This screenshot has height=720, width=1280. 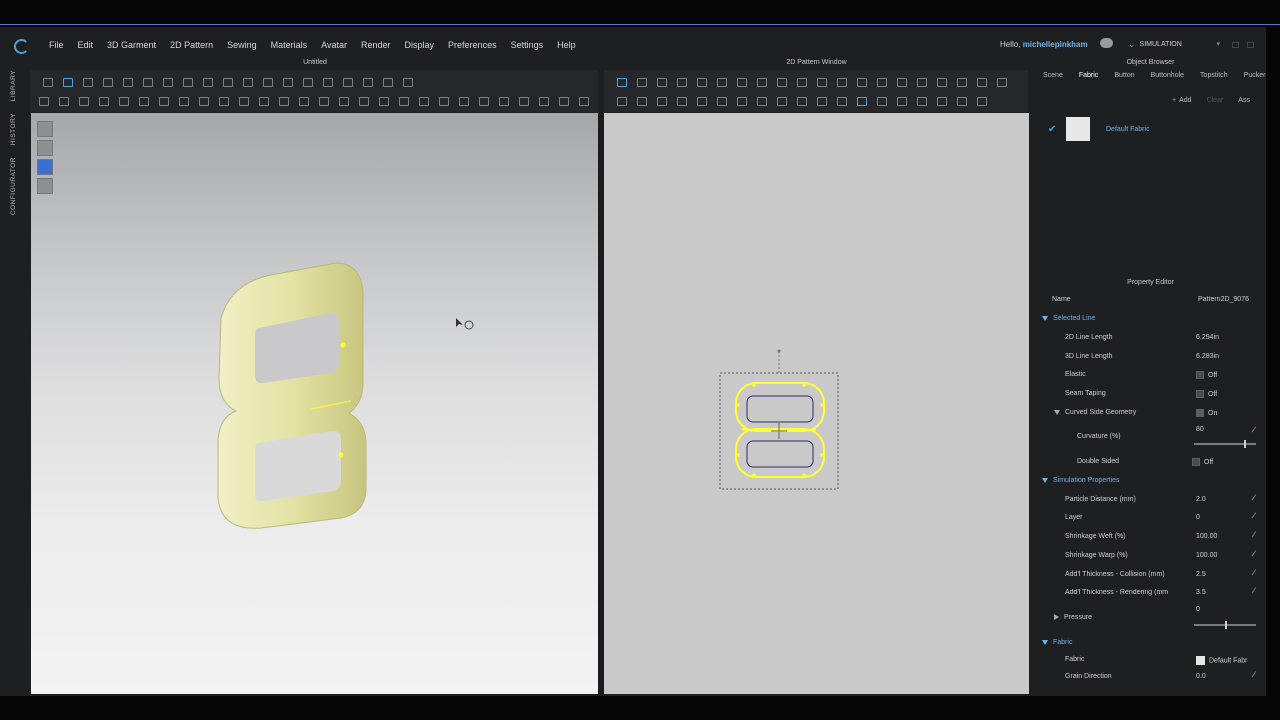 What do you see at coordinates (1207, 337) in the screenshot?
I see `prop-value: 6.294in` at bounding box center [1207, 337].